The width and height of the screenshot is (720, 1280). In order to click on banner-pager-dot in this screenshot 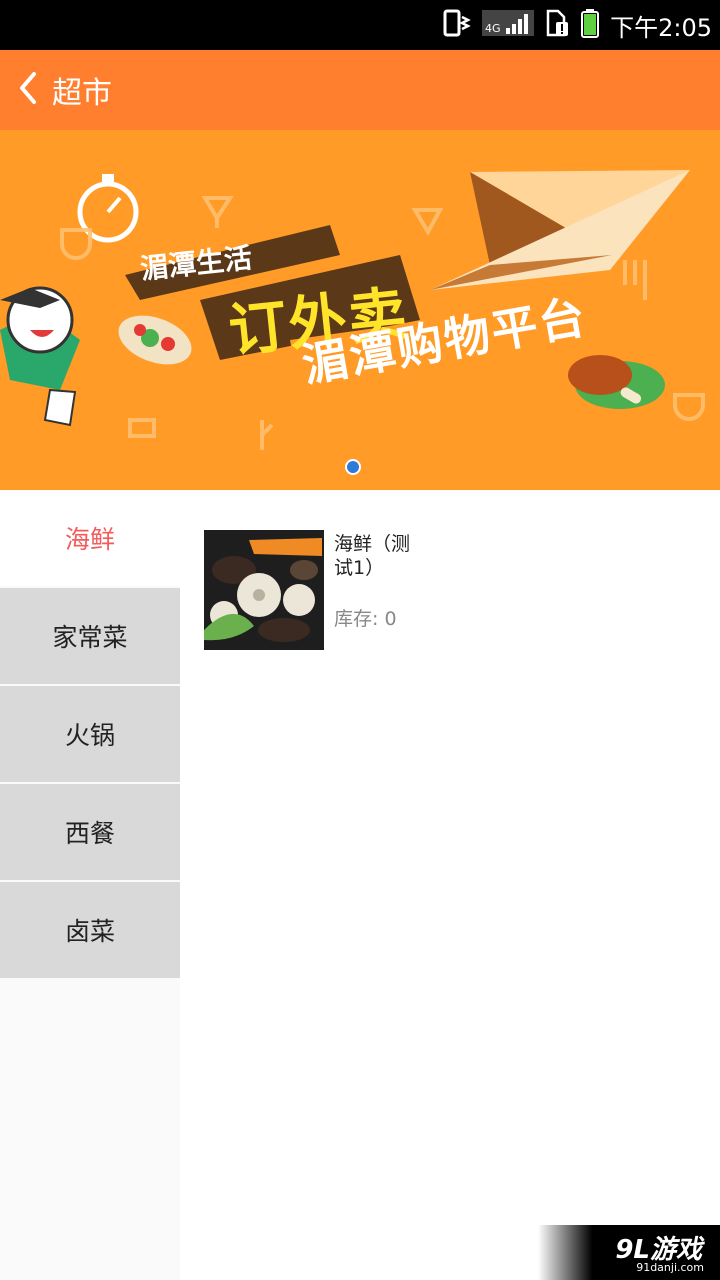, I will do `click(353, 467)`.